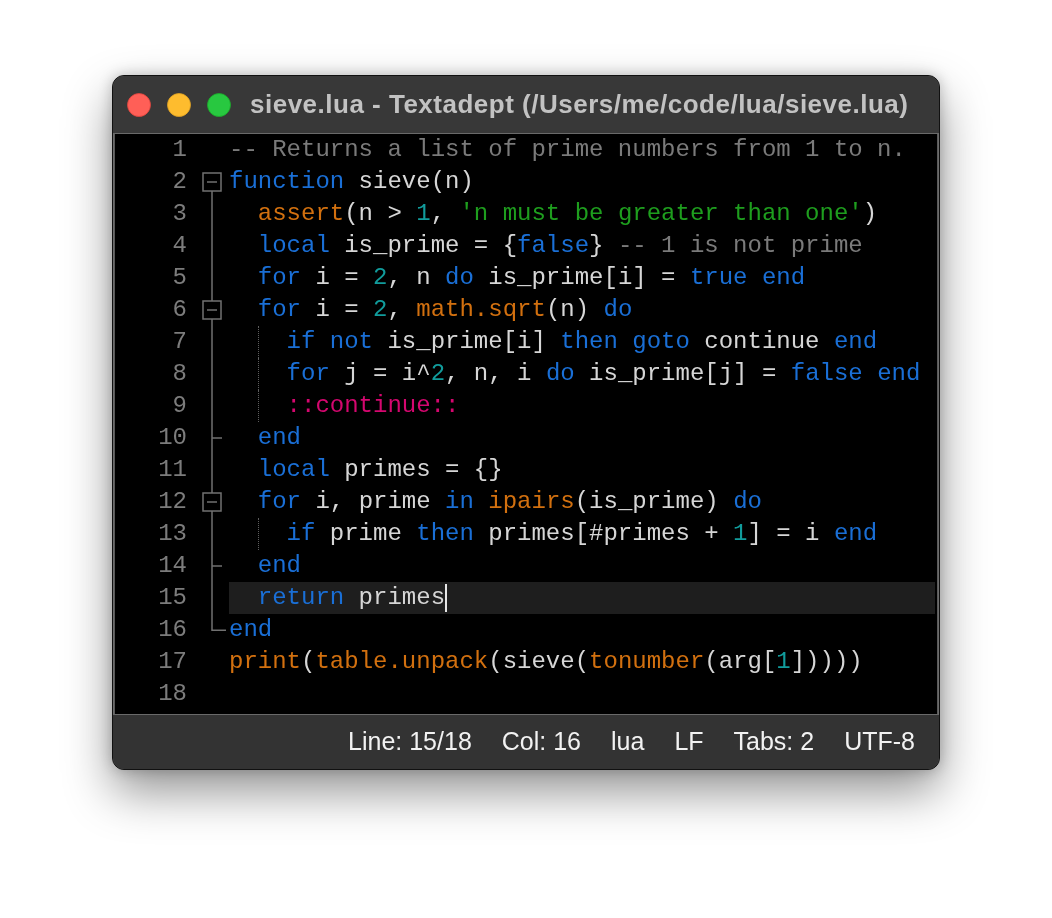 This screenshot has width=1052, height=918. I want to click on code-line: assert(n > 1, 'n must be greater than one'), so click(567, 214).